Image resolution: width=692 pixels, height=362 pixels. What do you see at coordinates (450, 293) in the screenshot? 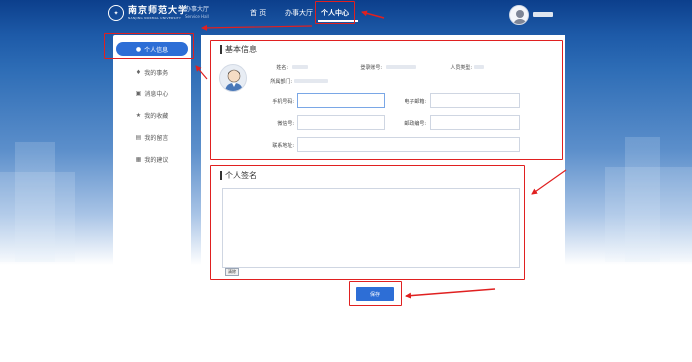
I see `arrow-to-save` at bounding box center [450, 293].